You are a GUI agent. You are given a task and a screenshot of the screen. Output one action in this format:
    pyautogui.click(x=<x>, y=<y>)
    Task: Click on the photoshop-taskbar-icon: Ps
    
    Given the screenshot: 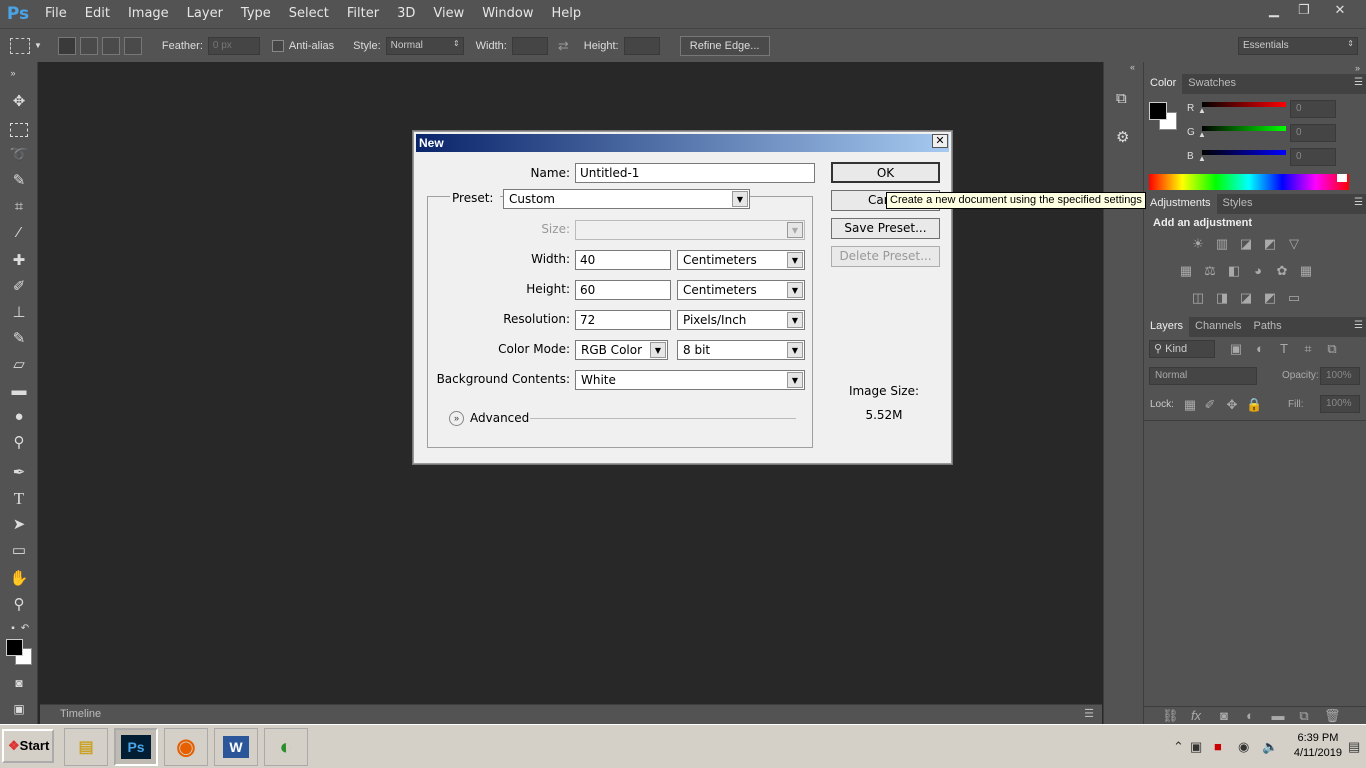 What is the action you would take?
    pyautogui.click(x=136, y=747)
    